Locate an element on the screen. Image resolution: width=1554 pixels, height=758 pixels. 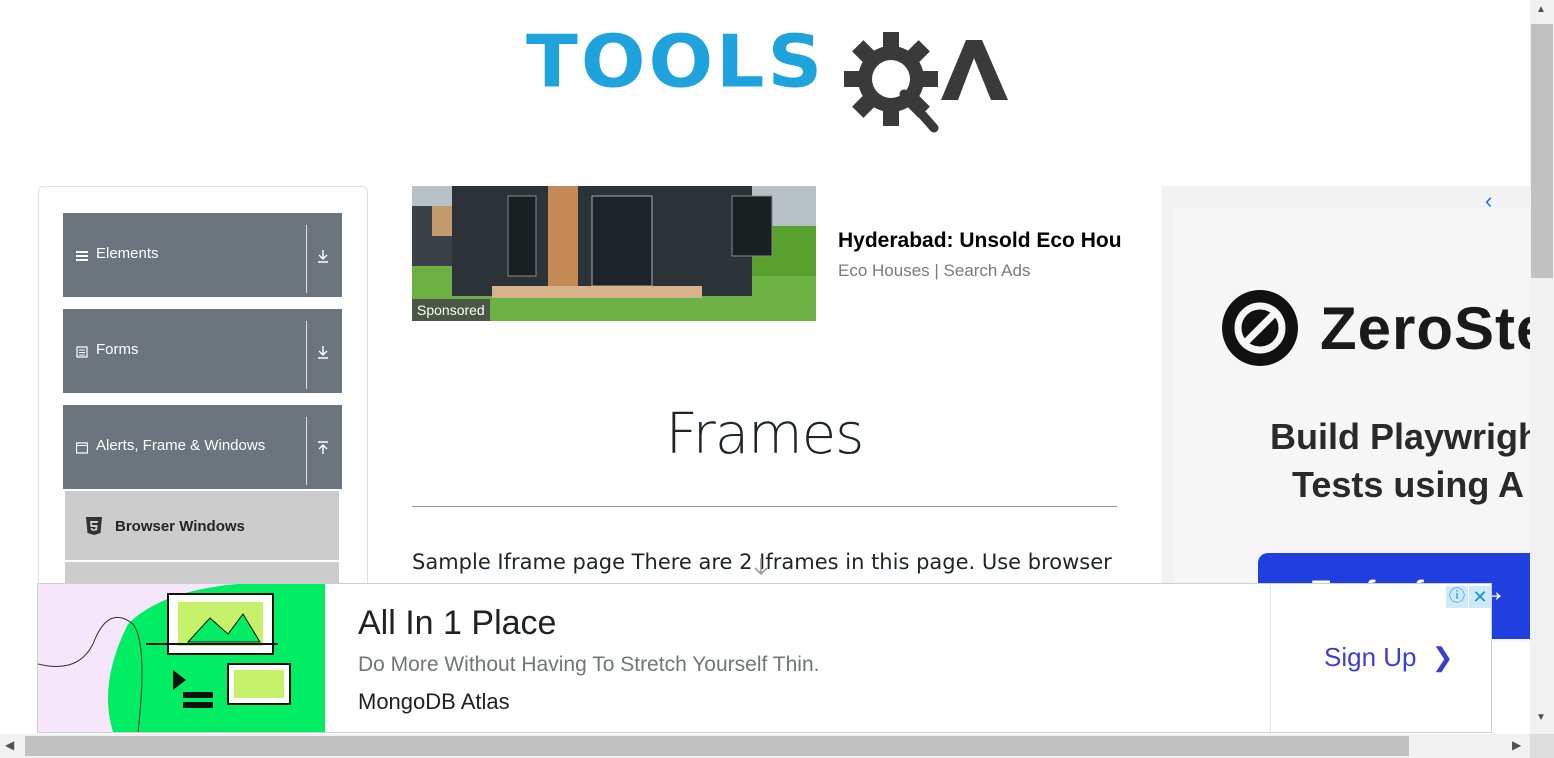
sidebar-group-label: Alerts, Frame & Windows is located at coordinates (181, 445).